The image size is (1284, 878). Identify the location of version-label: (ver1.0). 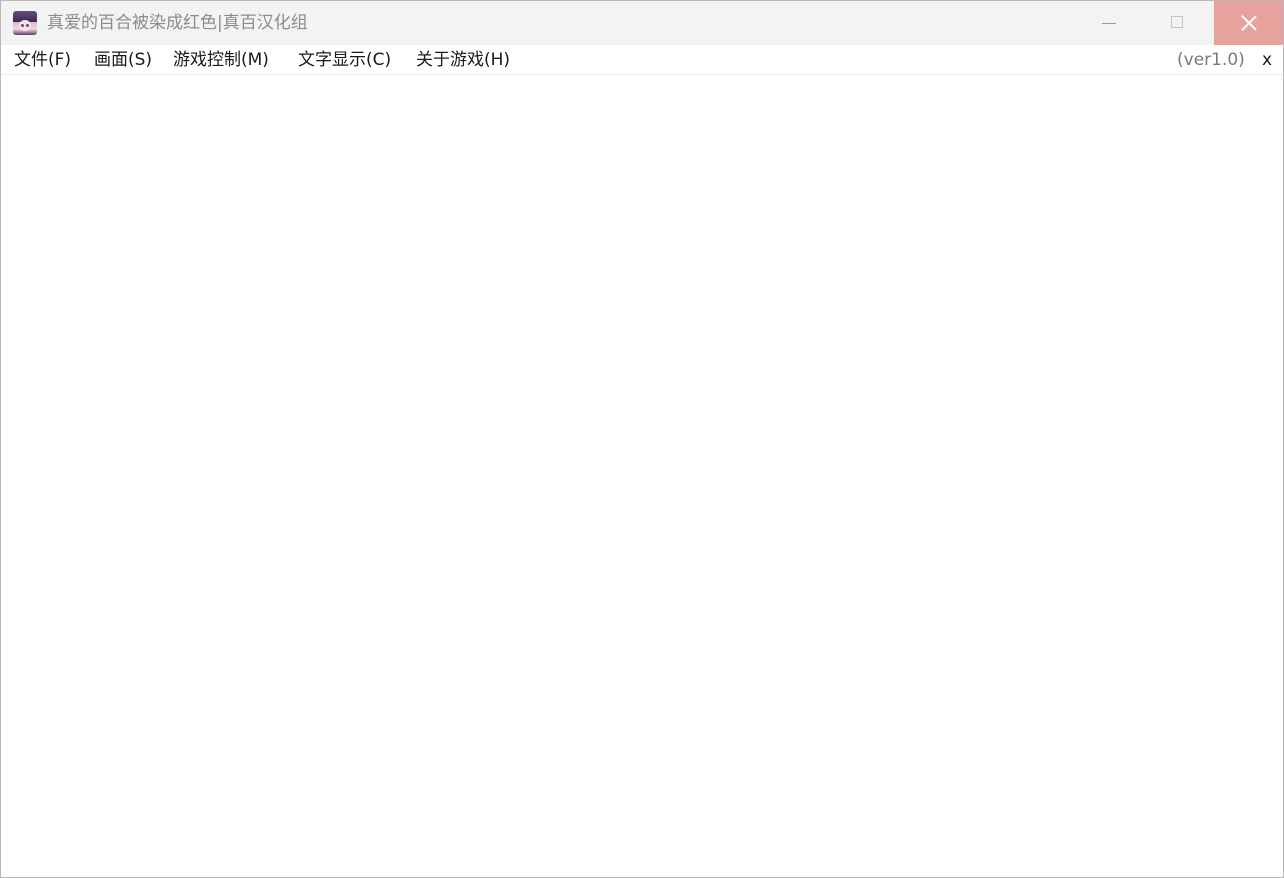
(1211, 60).